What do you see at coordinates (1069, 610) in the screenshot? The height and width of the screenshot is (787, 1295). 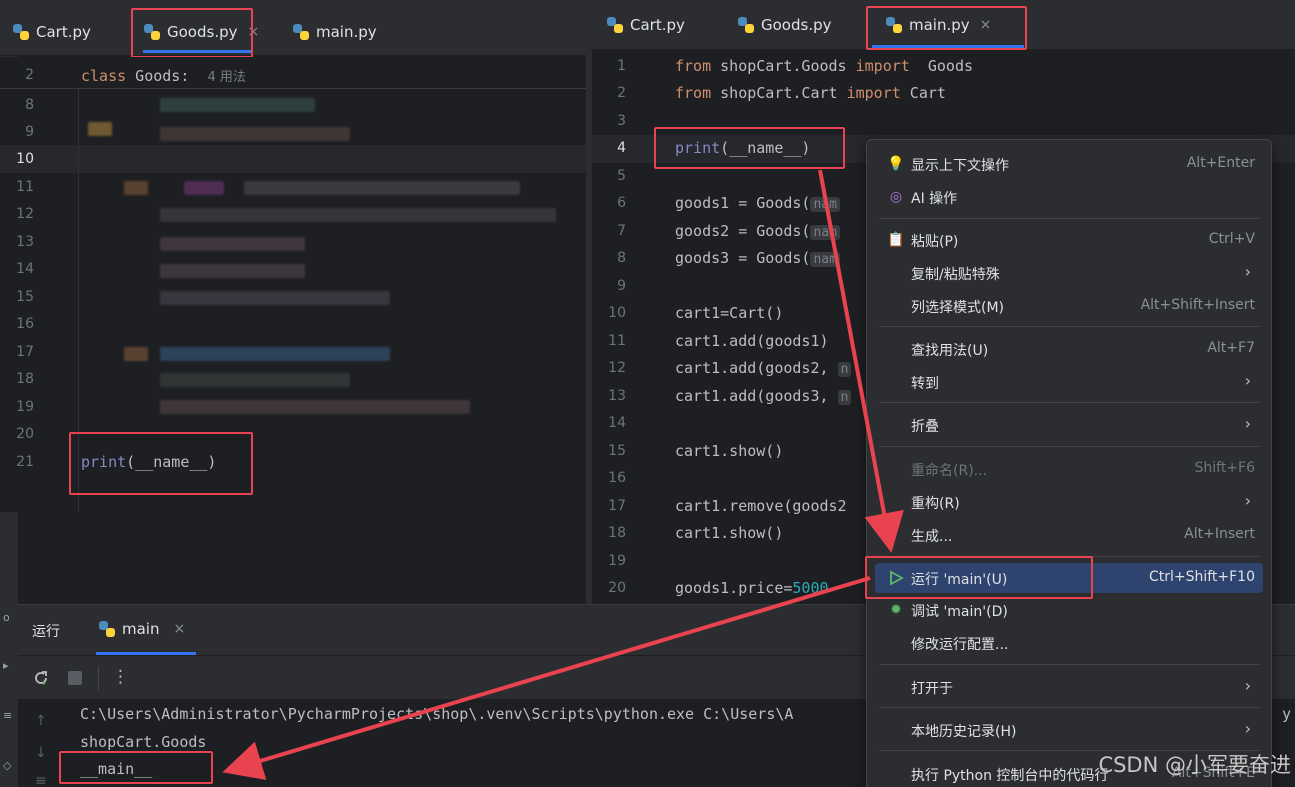 I see `menu-item-debug-main: ✹ 调试 'main'(D)` at bounding box center [1069, 610].